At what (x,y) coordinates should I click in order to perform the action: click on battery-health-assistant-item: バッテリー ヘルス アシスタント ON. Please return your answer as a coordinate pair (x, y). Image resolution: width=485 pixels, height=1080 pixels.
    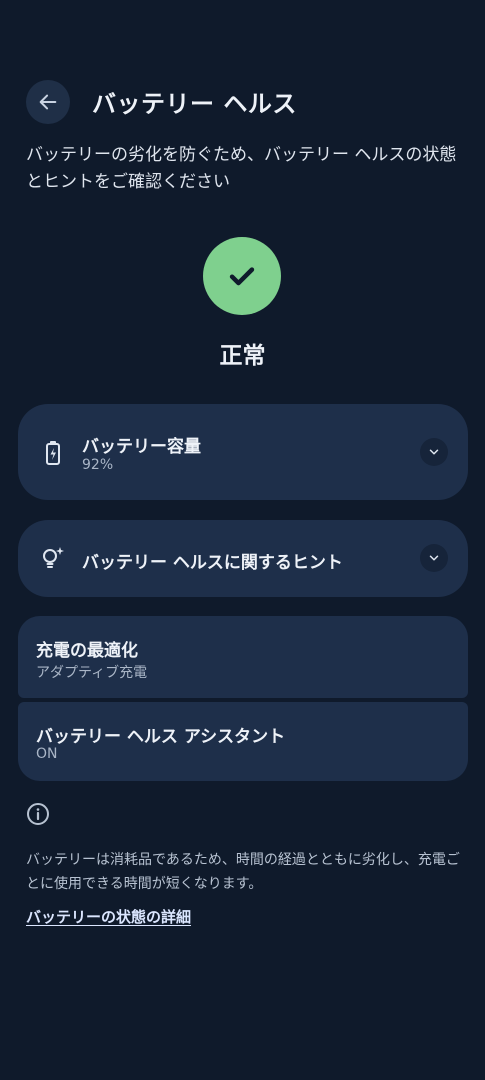
    Looking at the image, I should click on (243, 741).